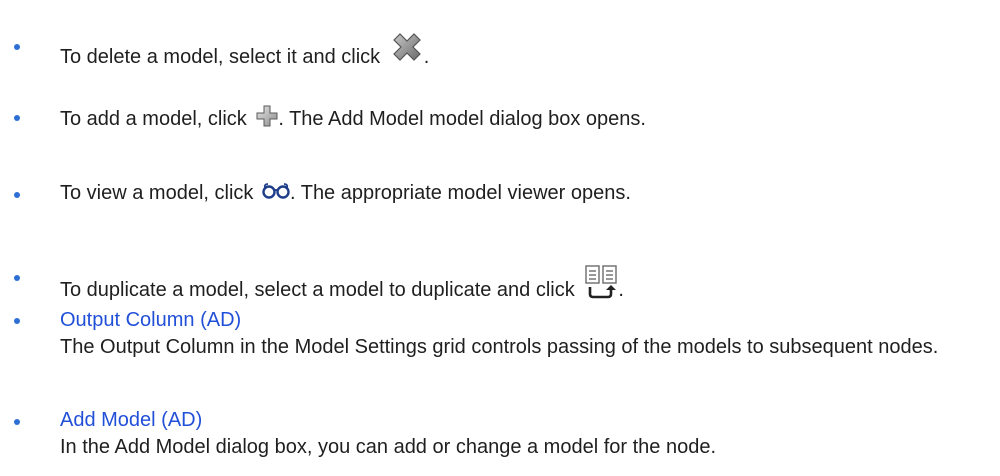  Describe the element at coordinates (426, 57) in the screenshot. I see `delete-text-end: .` at that location.